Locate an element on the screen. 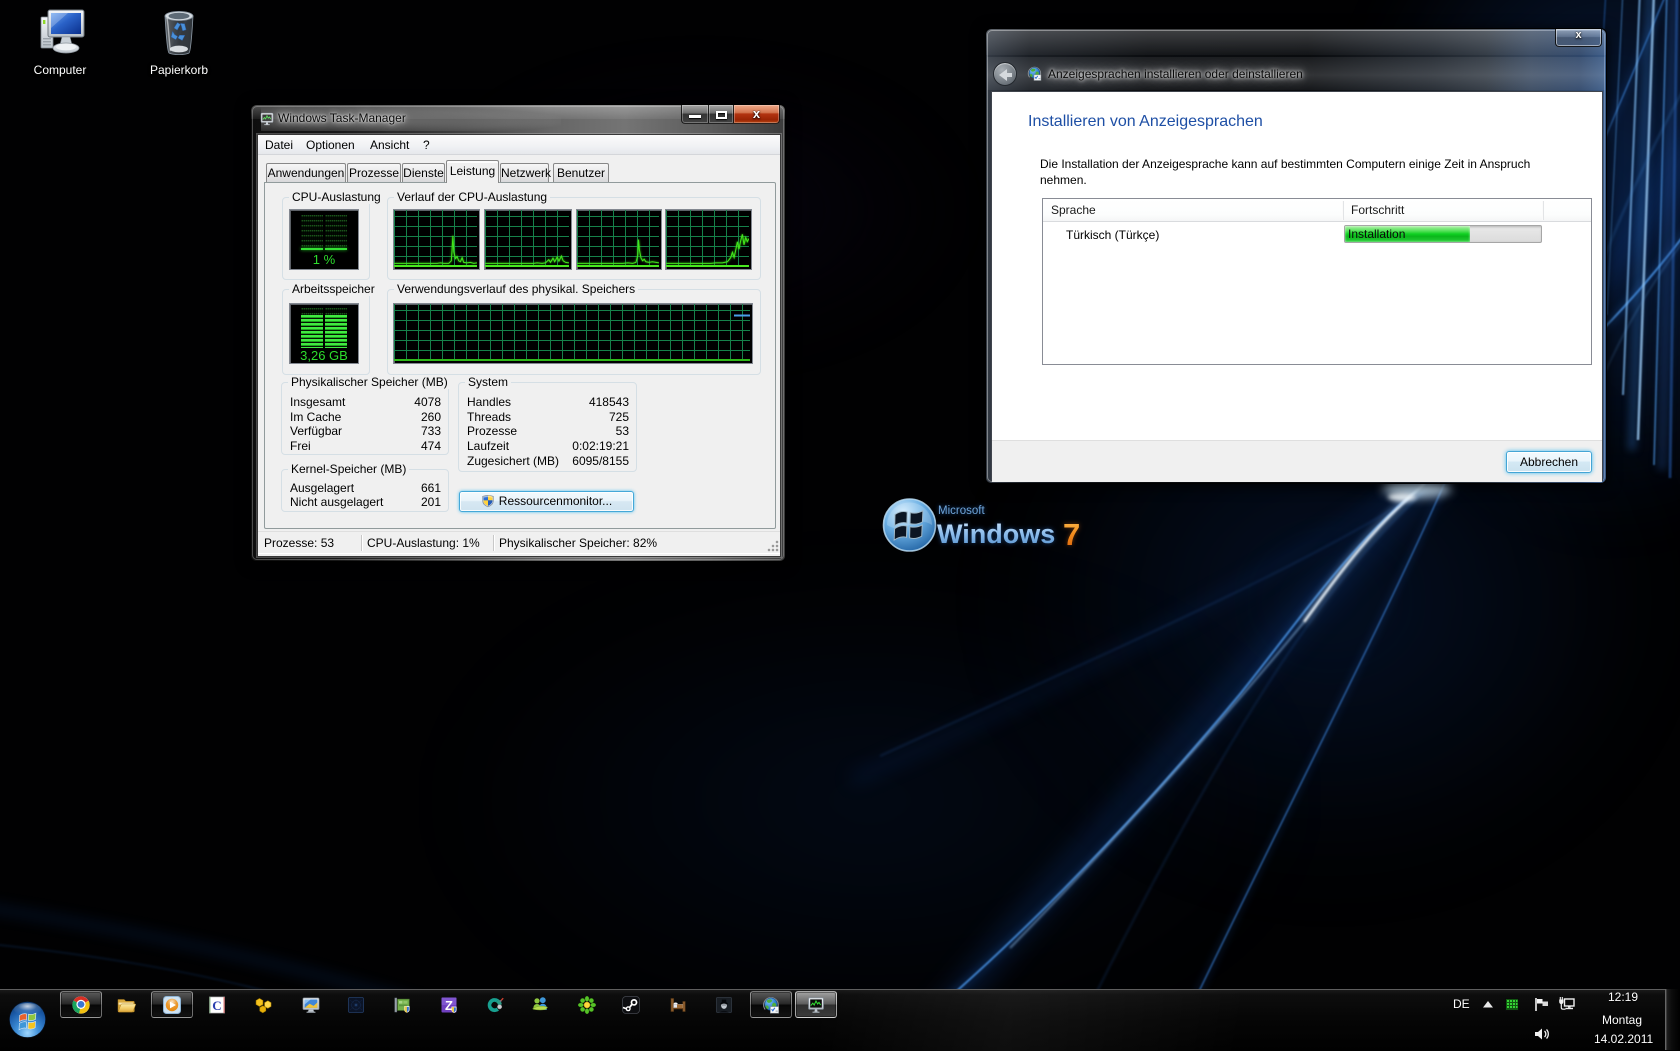 The width and height of the screenshot is (1680, 1051). tab-netzwerk: Netzwerk is located at coordinates (525, 172).